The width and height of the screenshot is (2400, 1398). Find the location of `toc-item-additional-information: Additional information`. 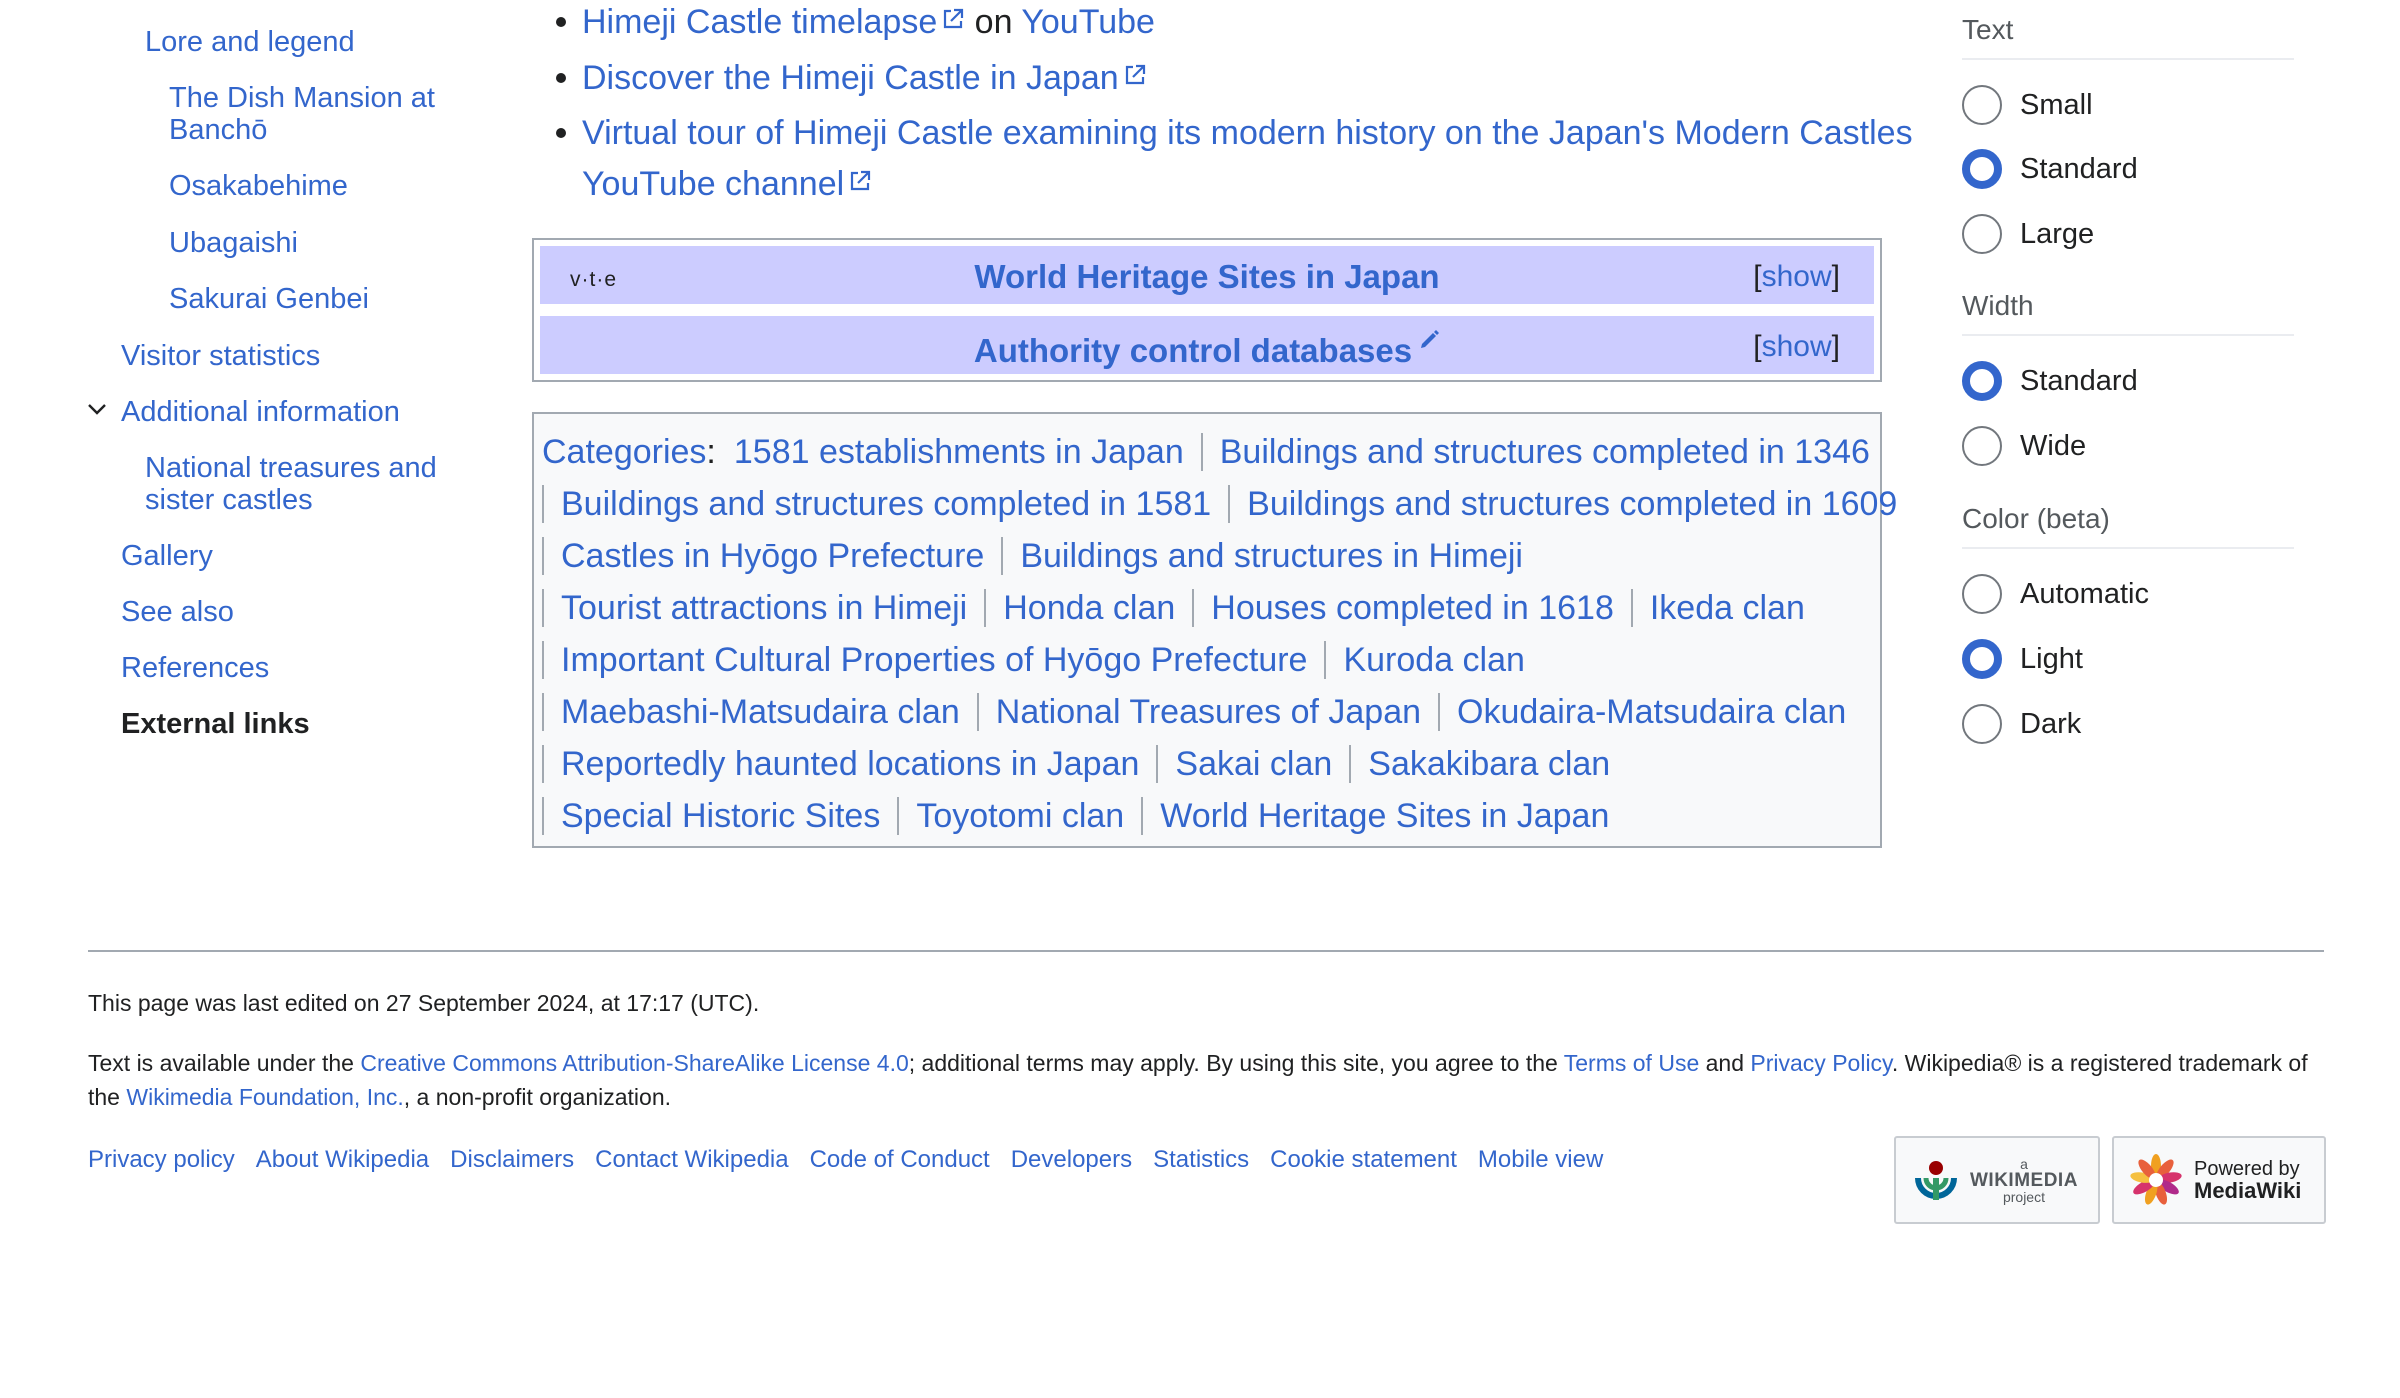

toc-item-additional-information: Additional information is located at coordinates (260, 412).